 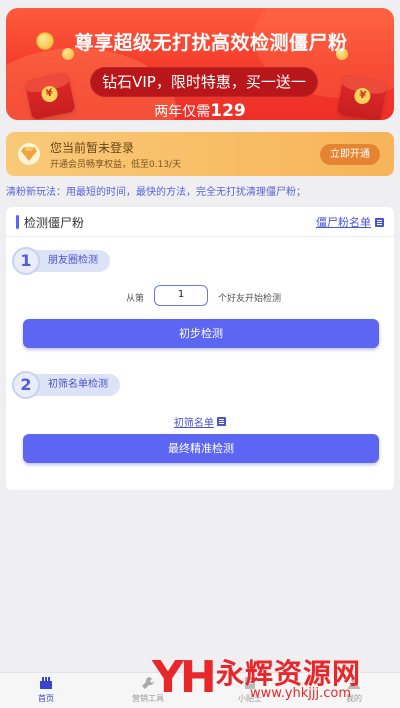 I want to click on initial-detect-button: 初步检测, so click(x=201, y=333).